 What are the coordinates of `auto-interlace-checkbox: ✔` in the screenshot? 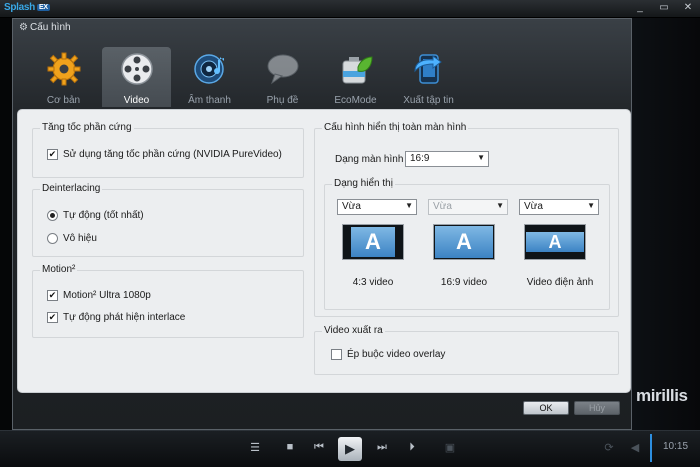 It's located at (52, 317).